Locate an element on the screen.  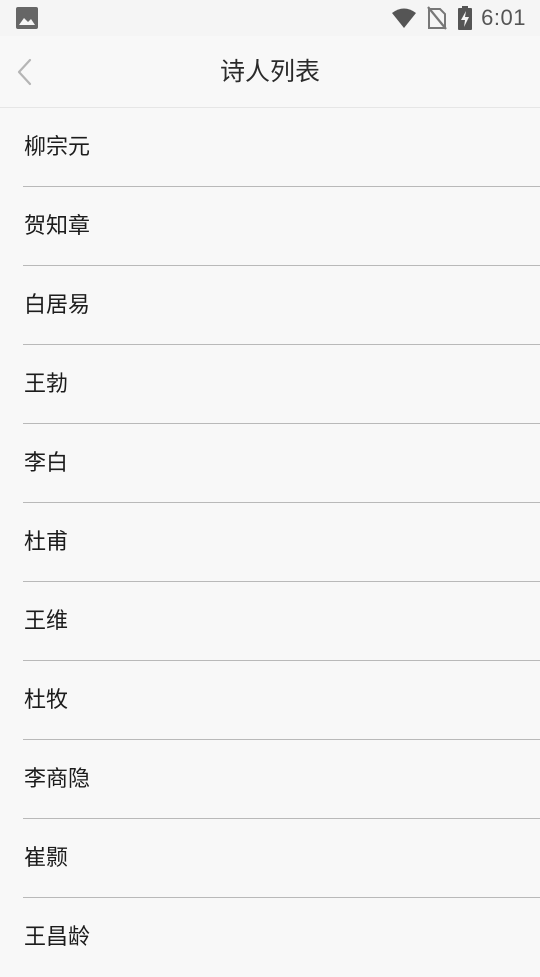
status-time: 6:01 is located at coordinates (503, 17).